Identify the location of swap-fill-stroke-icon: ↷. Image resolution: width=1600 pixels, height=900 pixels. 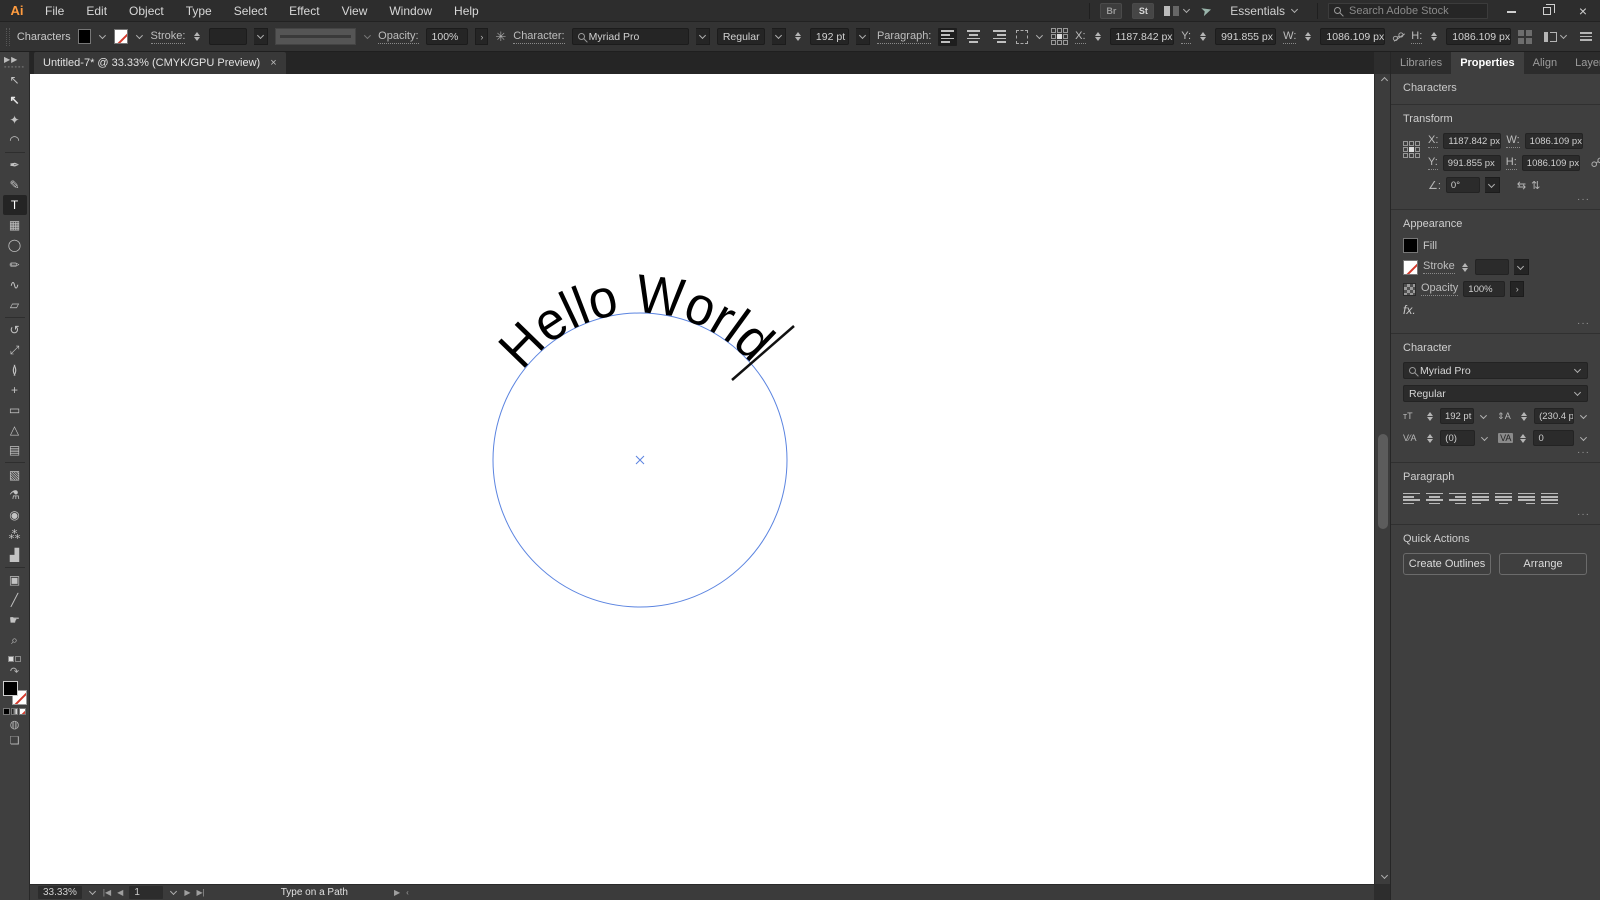
(14, 671).